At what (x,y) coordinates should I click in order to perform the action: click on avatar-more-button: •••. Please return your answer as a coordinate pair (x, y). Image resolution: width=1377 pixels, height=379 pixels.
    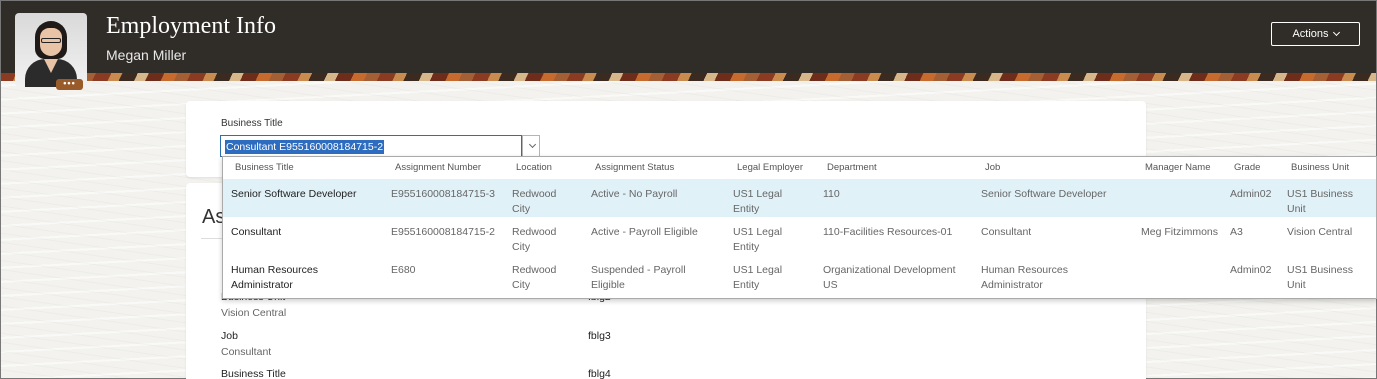
    Looking at the image, I should click on (69, 84).